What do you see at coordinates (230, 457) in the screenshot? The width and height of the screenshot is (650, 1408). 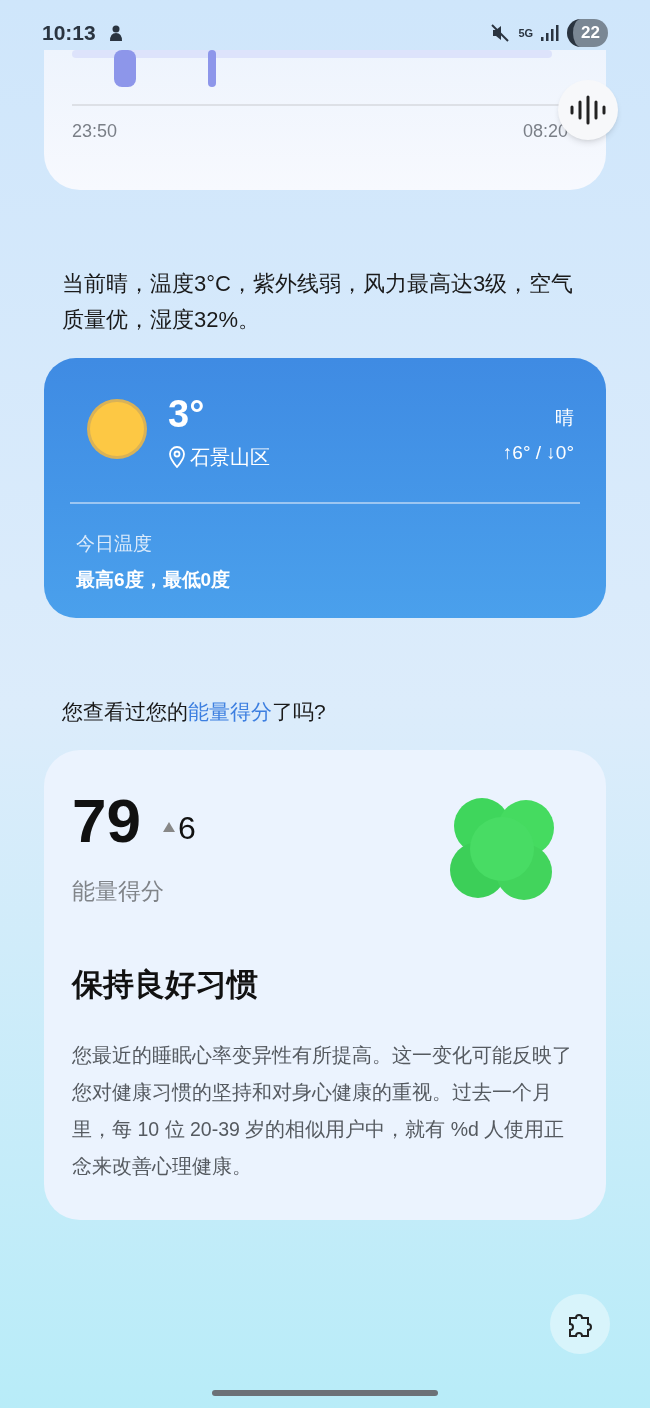 I see `location: 石景山区` at bounding box center [230, 457].